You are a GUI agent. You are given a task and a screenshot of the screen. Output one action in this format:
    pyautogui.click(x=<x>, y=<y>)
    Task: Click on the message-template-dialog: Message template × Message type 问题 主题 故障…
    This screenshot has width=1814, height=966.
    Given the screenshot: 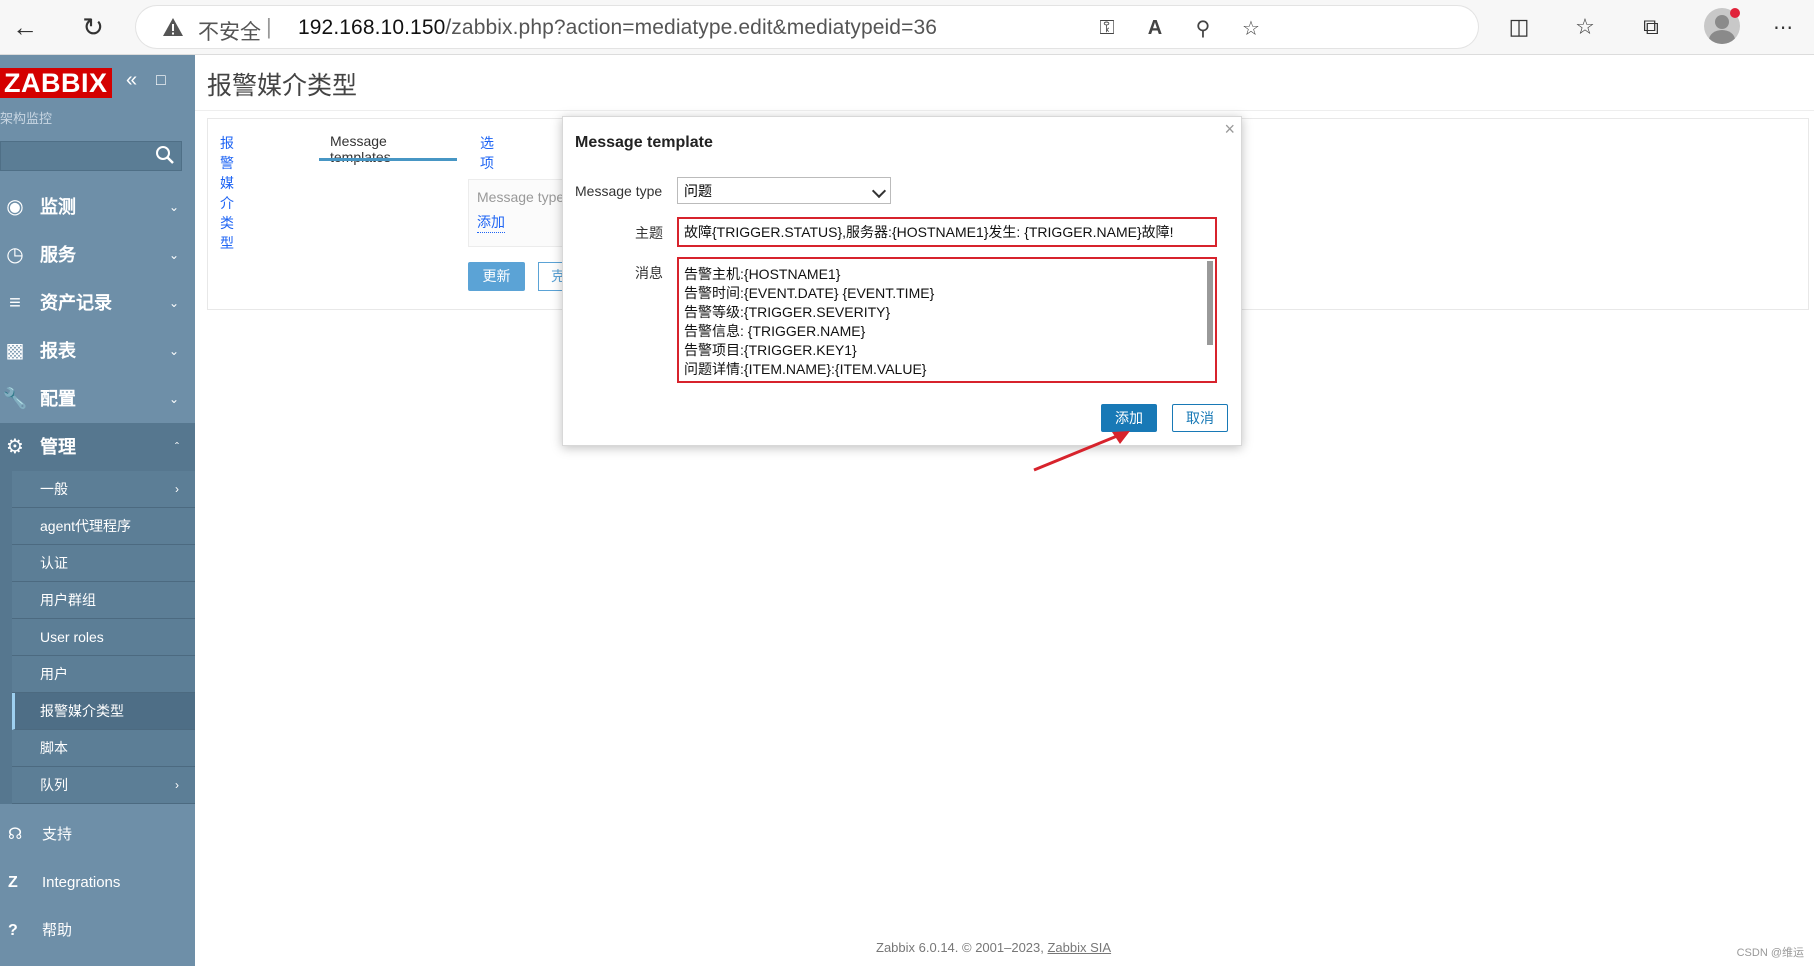 What is the action you would take?
    pyautogui.click(x=902, y=281)
    